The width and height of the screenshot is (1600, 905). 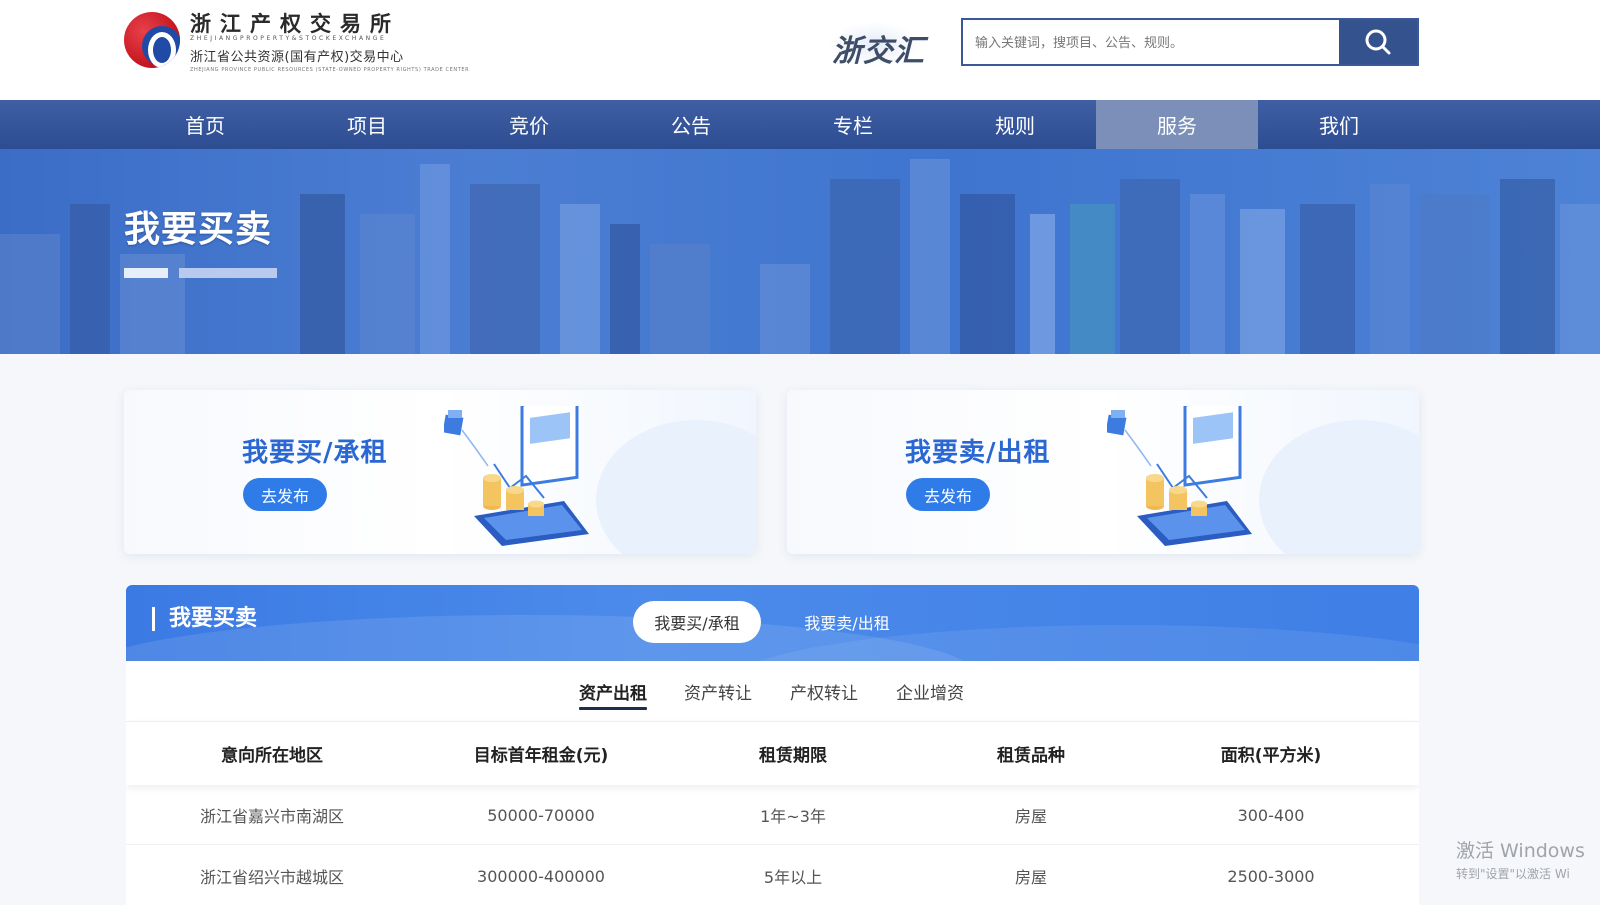 I want to click on nav-item-projects: 项目, so click(x=367, y=124).